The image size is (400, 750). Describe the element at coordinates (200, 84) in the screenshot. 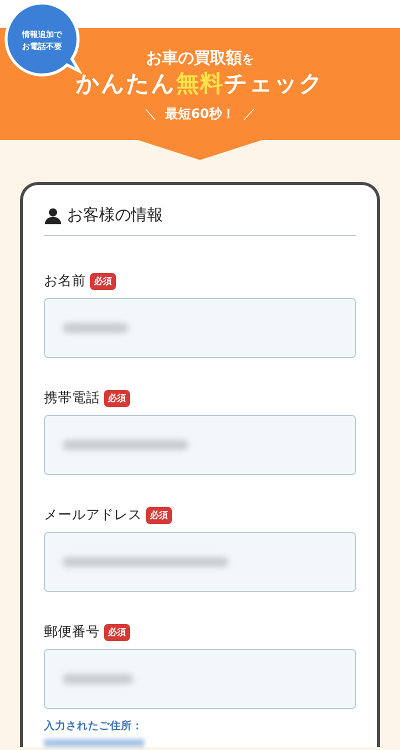

I see `headline-text: かんたん無料チェック` at that location.